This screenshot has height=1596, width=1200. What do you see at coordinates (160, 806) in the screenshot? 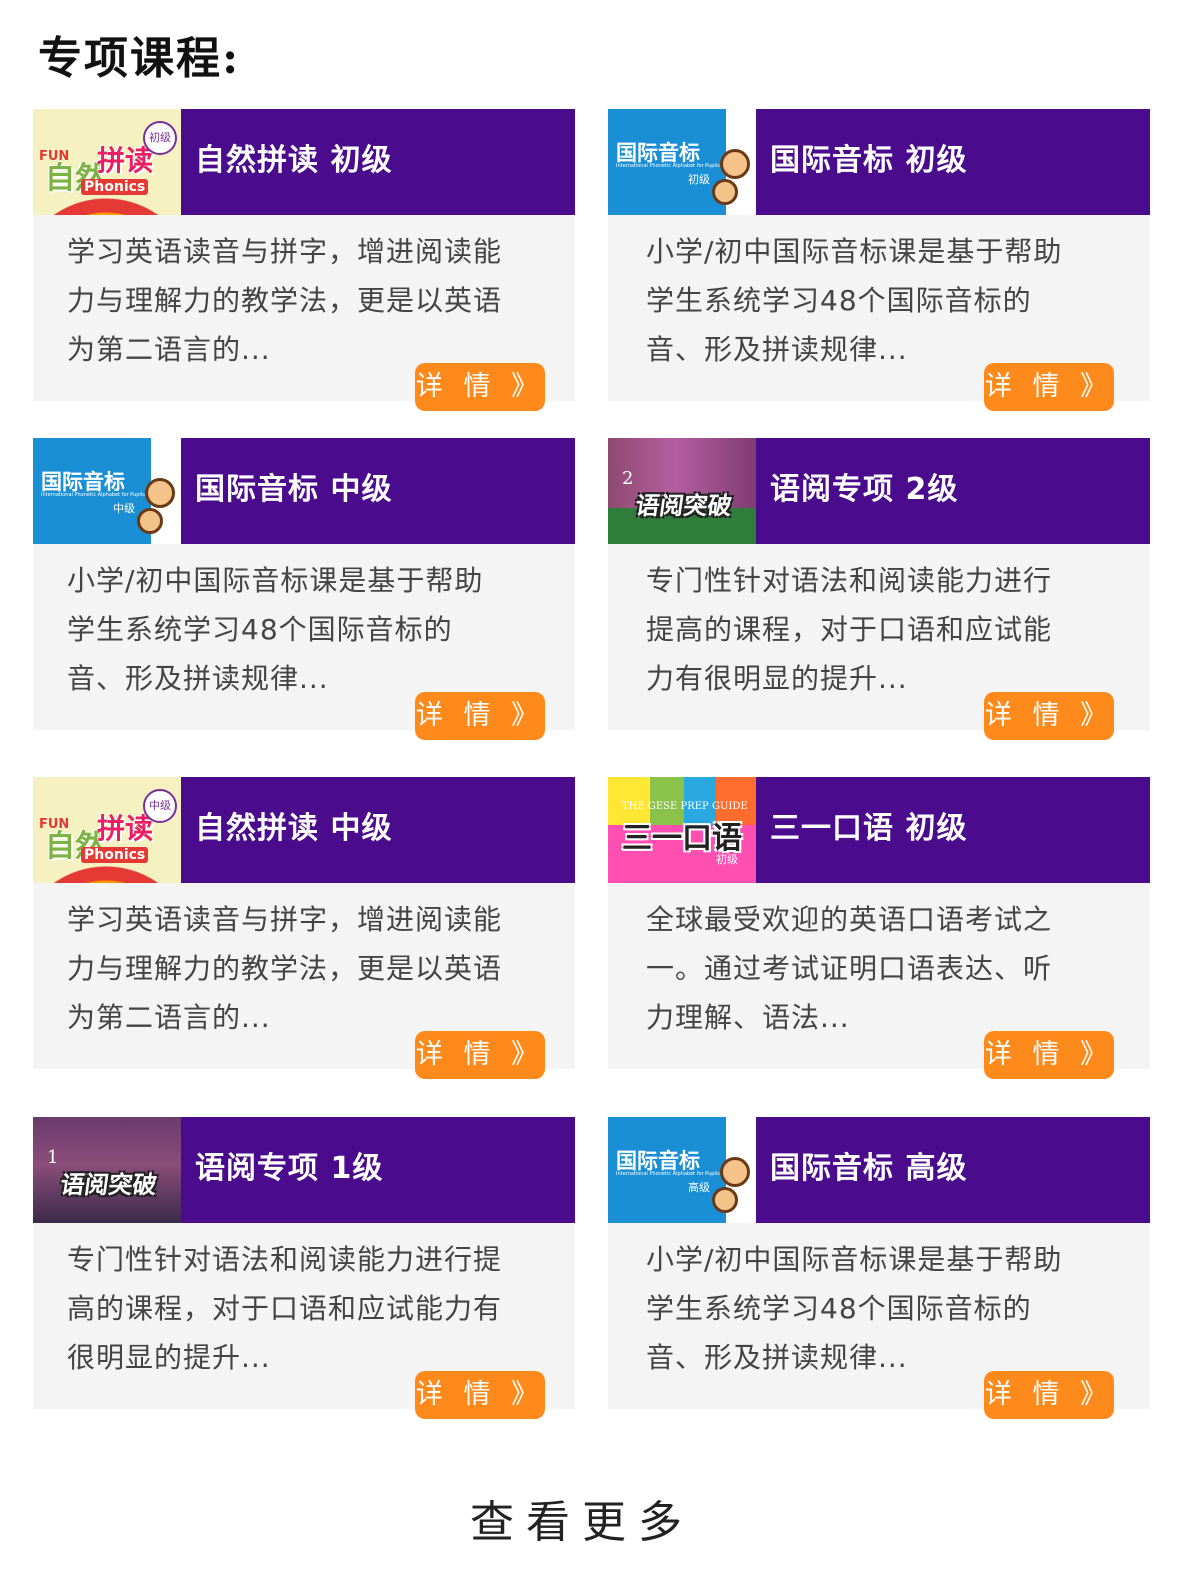
I see `thumb-level-badge: 中级` at bounding box center [160, 806].